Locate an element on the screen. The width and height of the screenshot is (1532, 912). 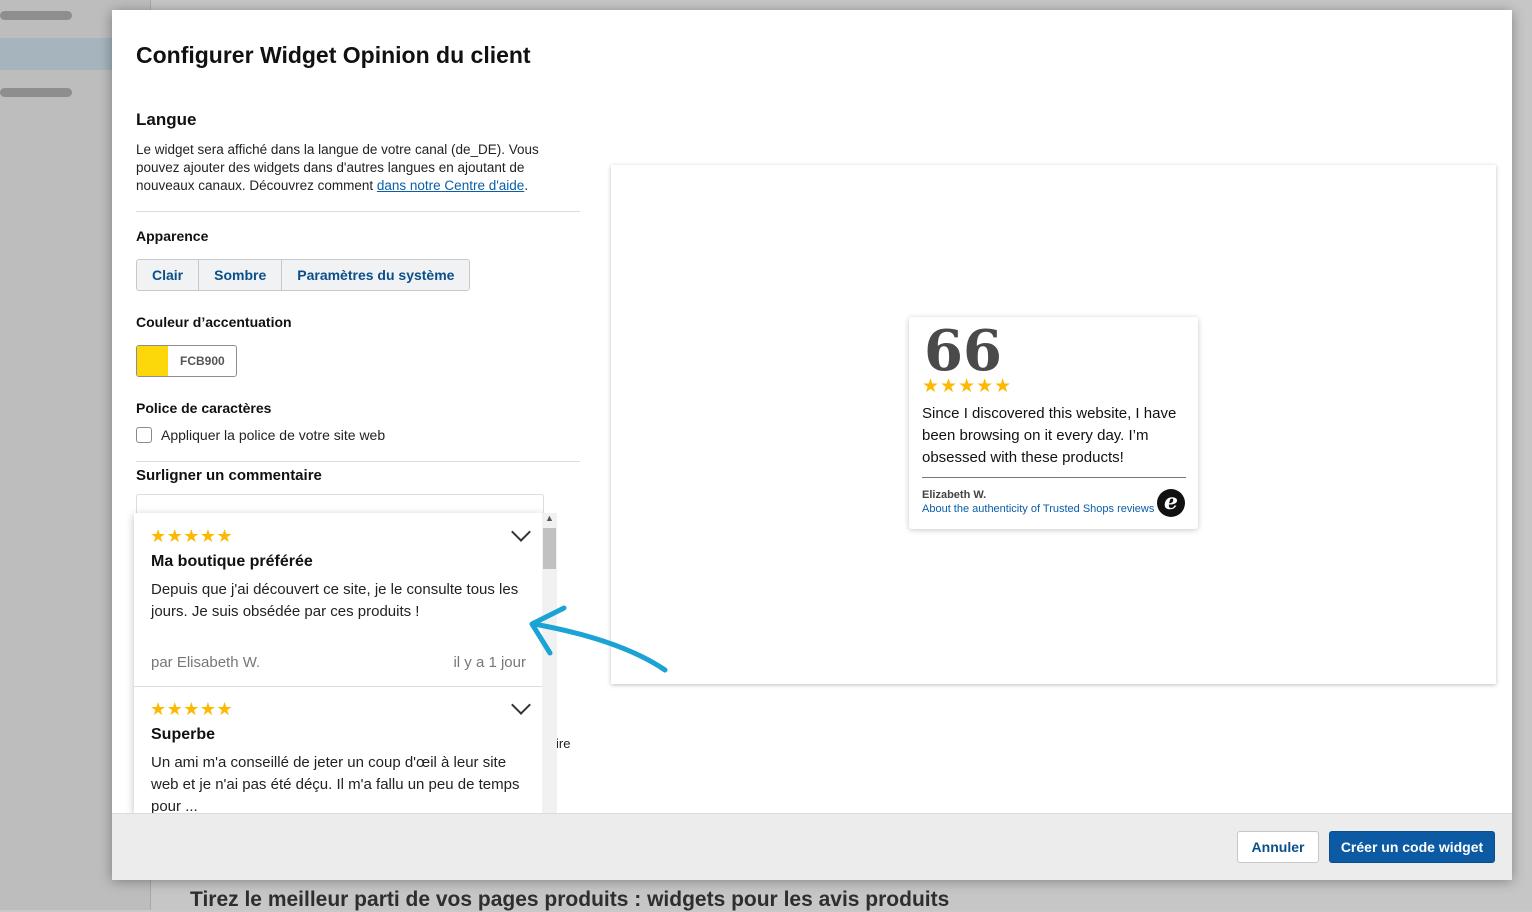
review-title: Ma boutique préférée is located at coordinates (232, 561).